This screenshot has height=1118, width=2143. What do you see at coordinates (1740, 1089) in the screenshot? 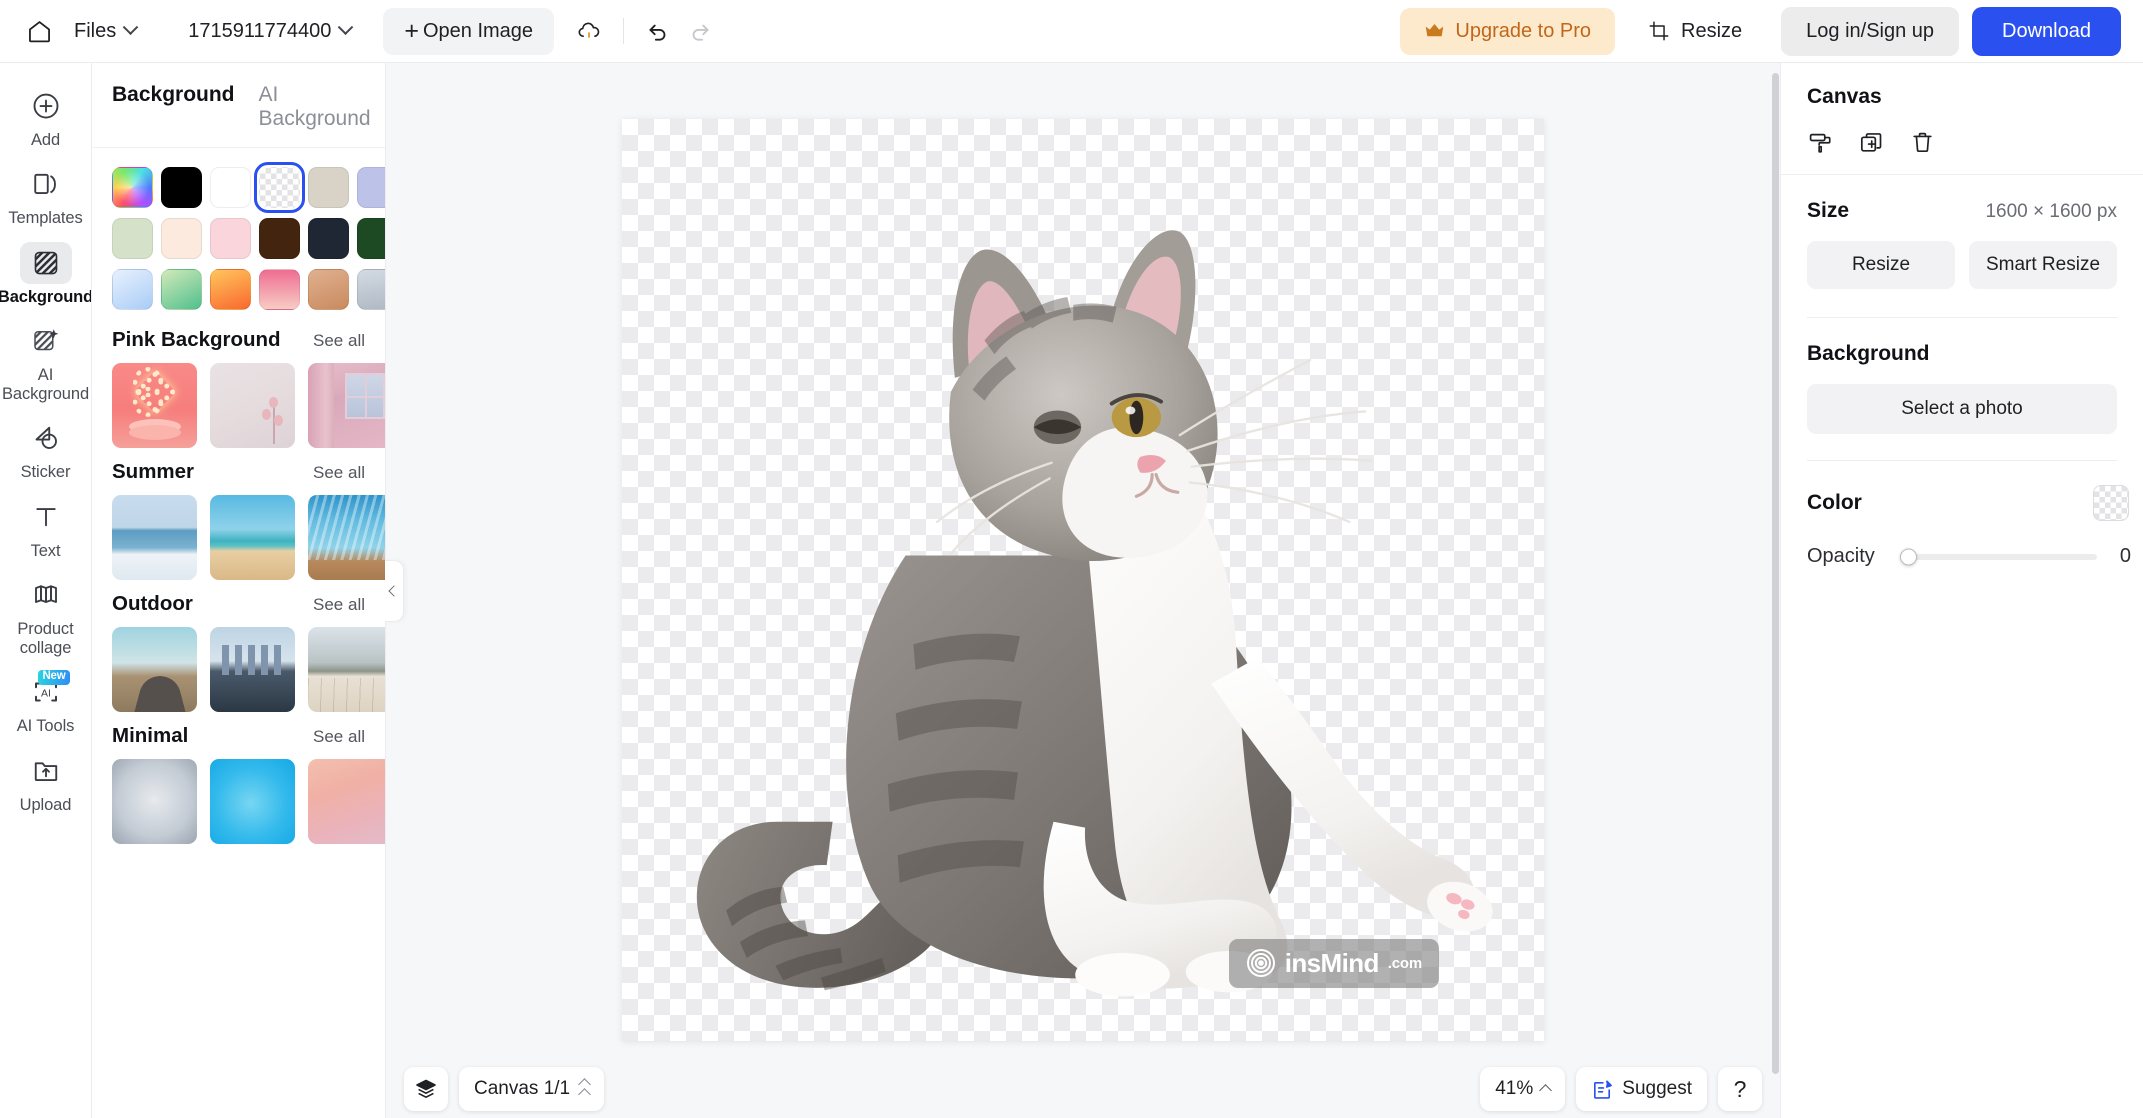
I see `help-button: ?` at bounding box center [1740, 1089].